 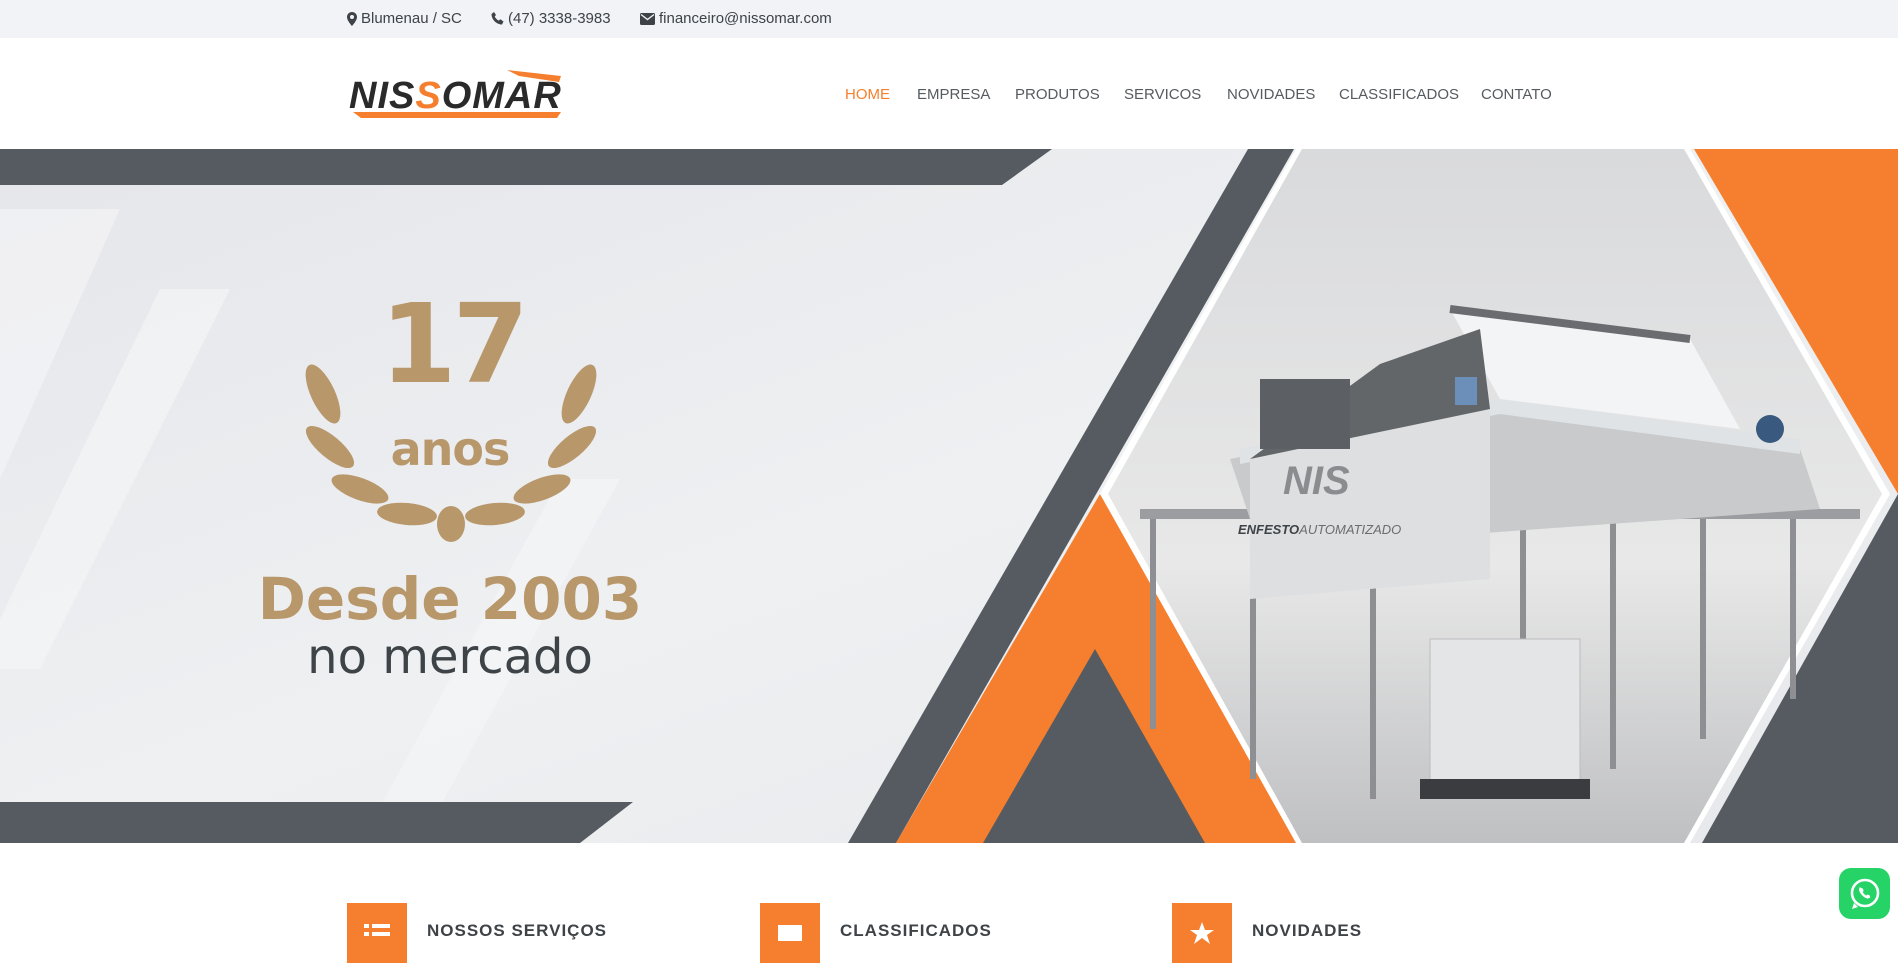 What do you see at coordinates (411, 18) in the screenshot?
I see `location-text: Blumenau / SC` at bounding box center [411, 18].